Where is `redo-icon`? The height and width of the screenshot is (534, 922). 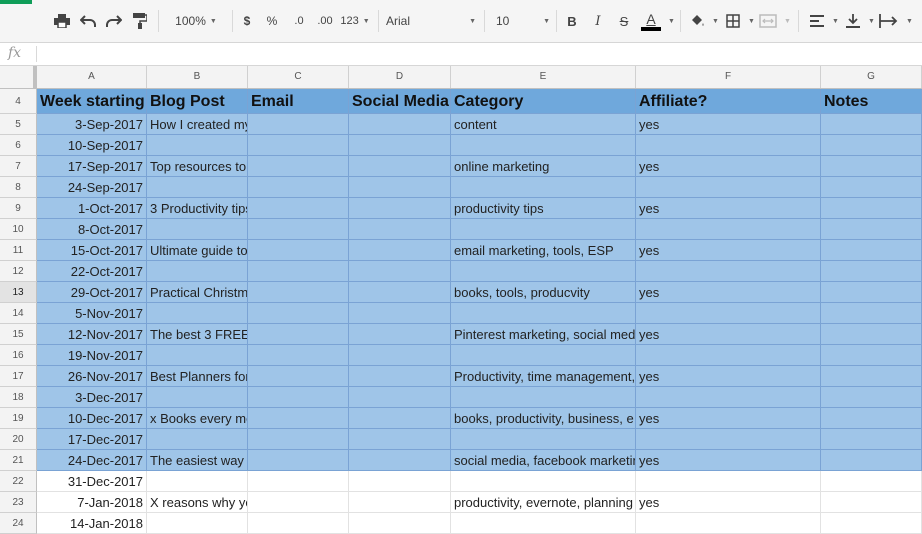 redo-icon is located at coordinates (114, 21).